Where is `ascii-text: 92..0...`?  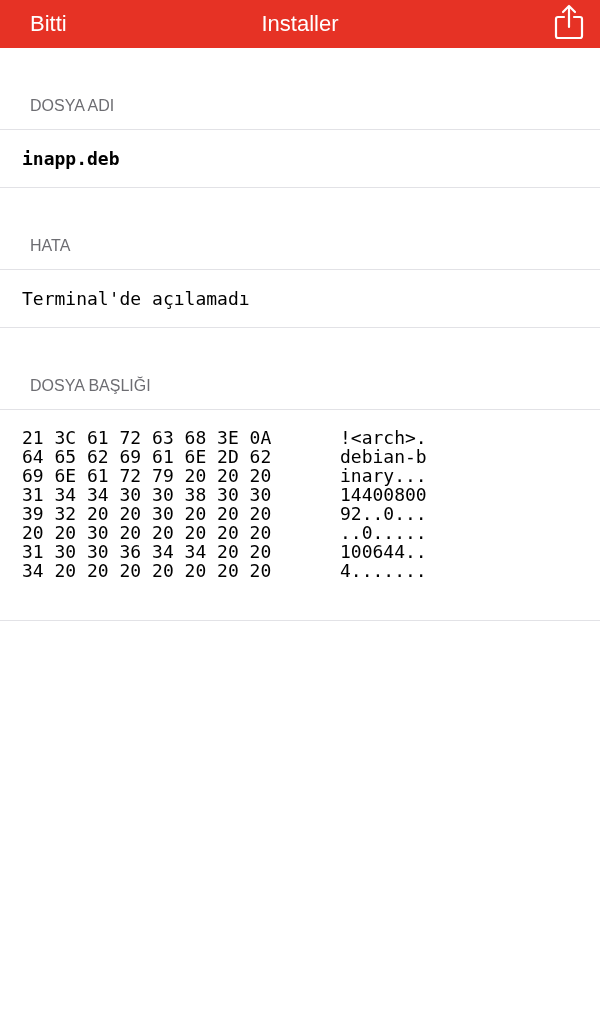
ascii-text: 92..0... is located at coordinates (383, 513).